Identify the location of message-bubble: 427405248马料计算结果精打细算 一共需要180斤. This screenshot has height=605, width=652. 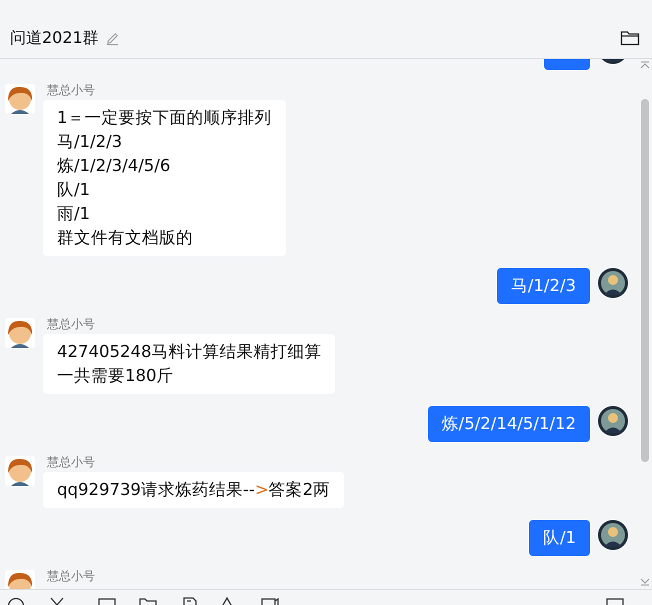
(189, 364).